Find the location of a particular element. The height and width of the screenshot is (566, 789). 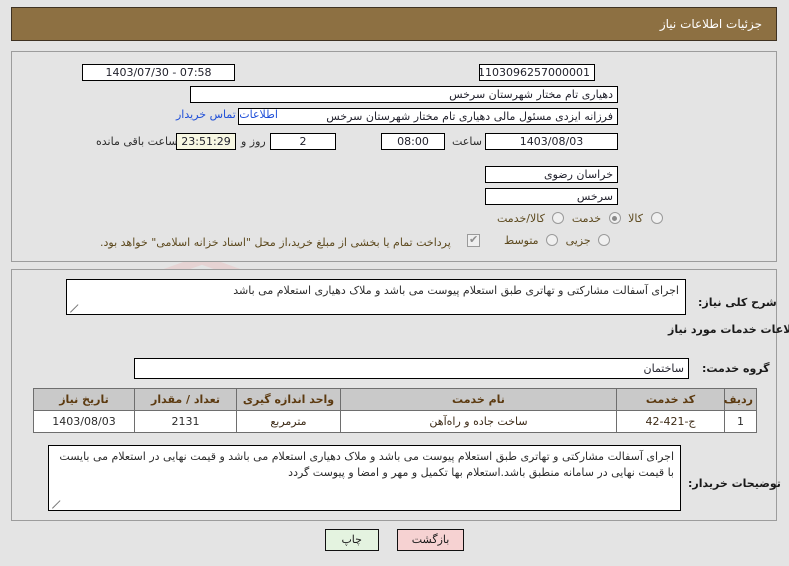

treasury-docs-checkbox is located at coordinates (473, 240).